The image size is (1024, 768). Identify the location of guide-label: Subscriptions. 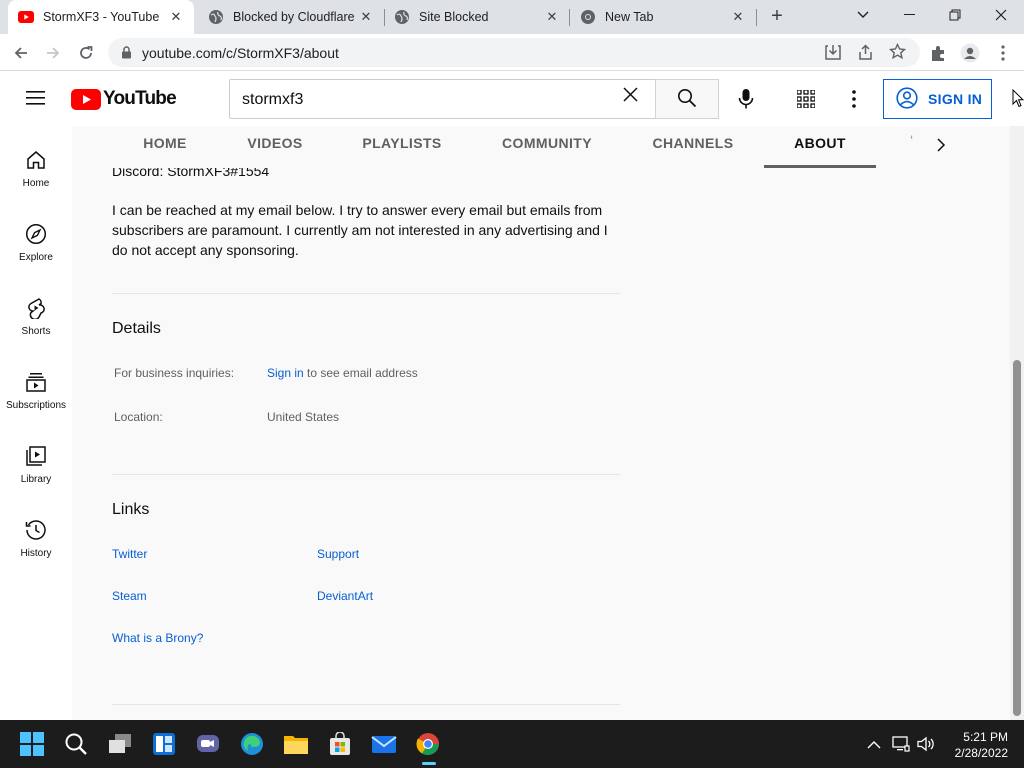
(36, 405).